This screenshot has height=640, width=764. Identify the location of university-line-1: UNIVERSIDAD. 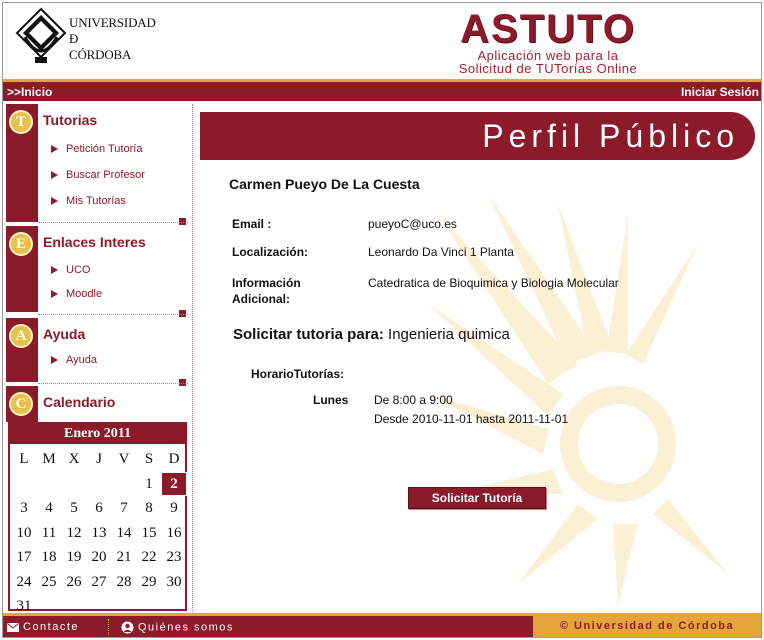
(112, 22).